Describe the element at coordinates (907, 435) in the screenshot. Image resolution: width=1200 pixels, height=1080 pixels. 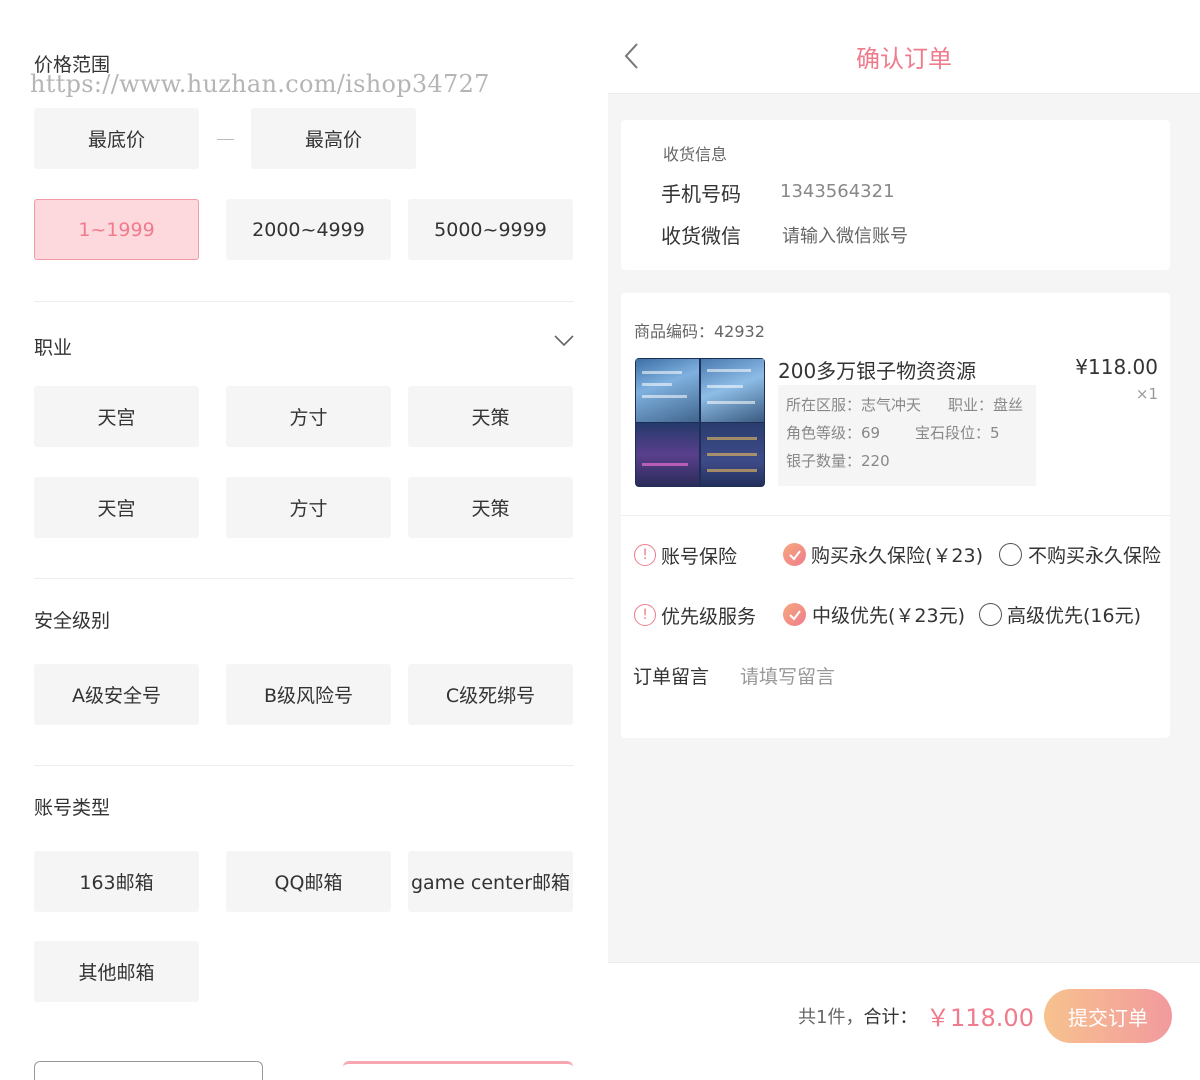
I see `goods-attributes: 所在区服：志气冲天 职业：盘丝 角色等级：69 宝石段位：5 银子数量：220` at that location.